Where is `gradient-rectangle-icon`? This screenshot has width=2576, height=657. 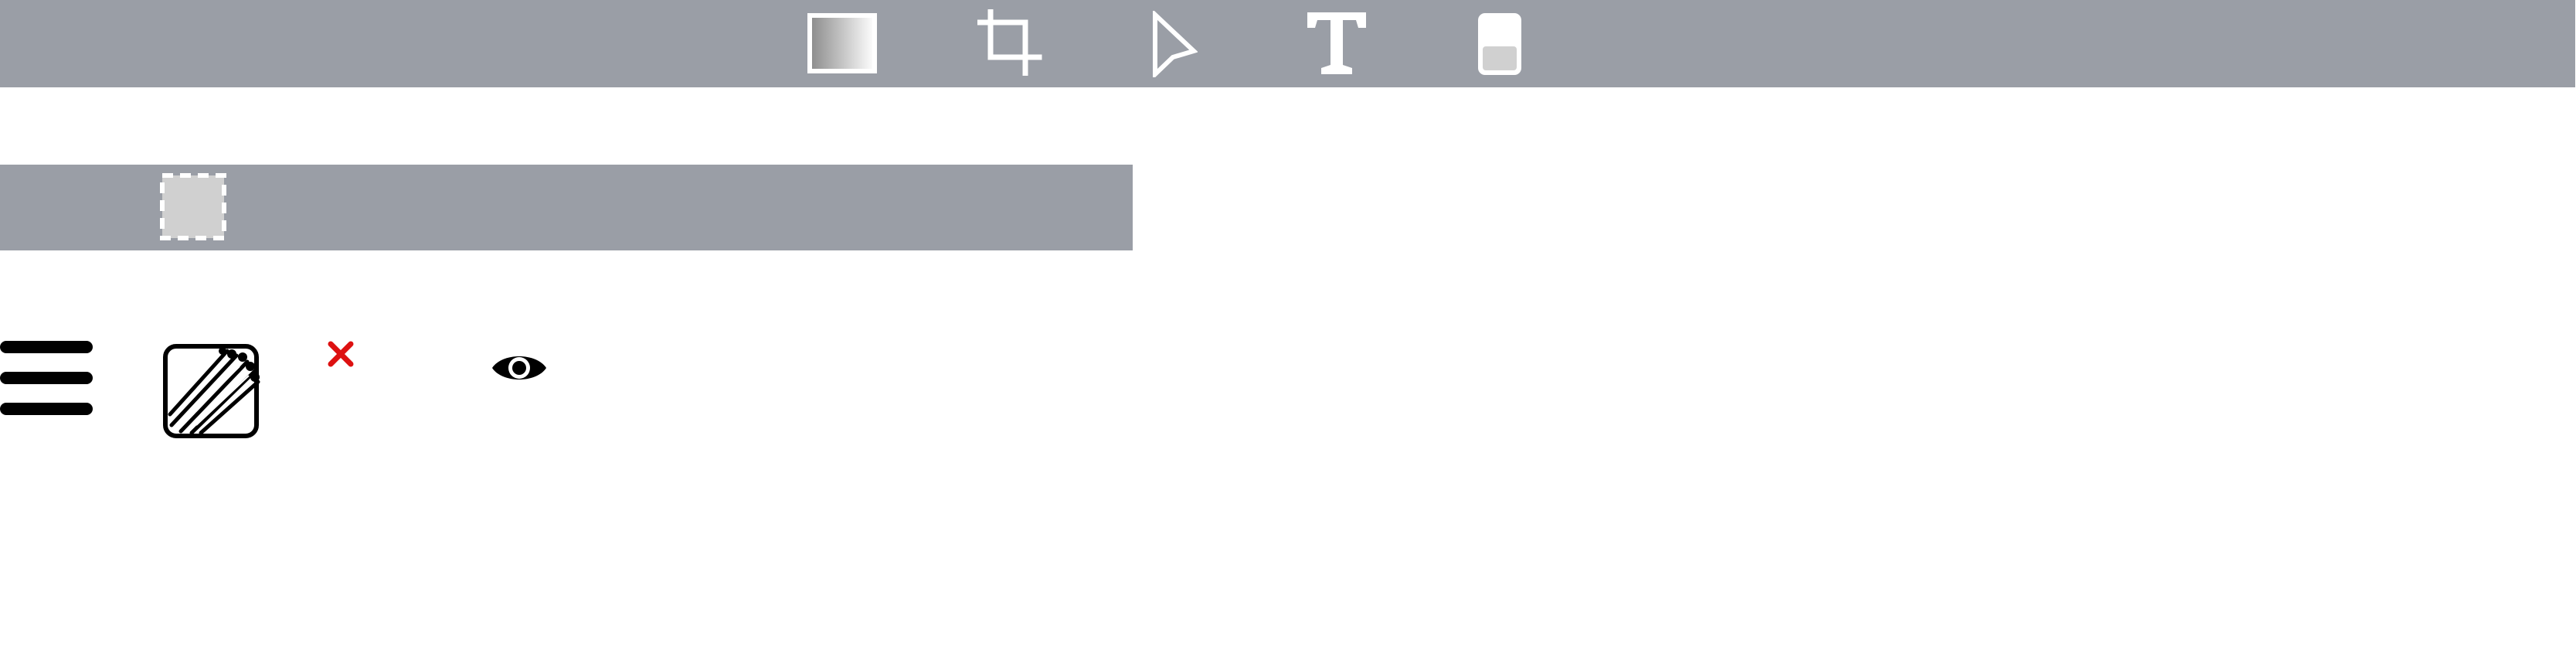 gradient-rectangle-icon is located at coordinates (842, 43).